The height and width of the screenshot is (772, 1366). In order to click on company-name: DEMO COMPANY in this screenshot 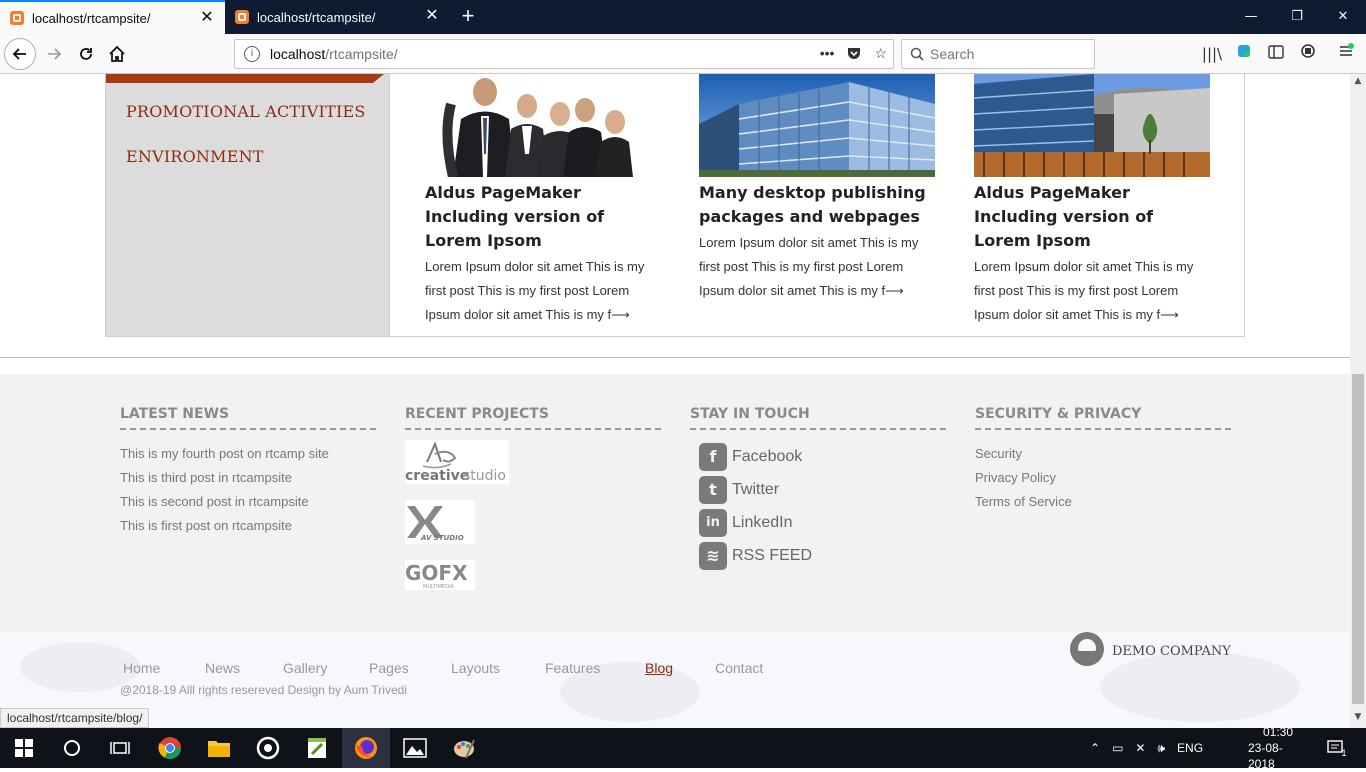, I will do `click(1171, 651)`.